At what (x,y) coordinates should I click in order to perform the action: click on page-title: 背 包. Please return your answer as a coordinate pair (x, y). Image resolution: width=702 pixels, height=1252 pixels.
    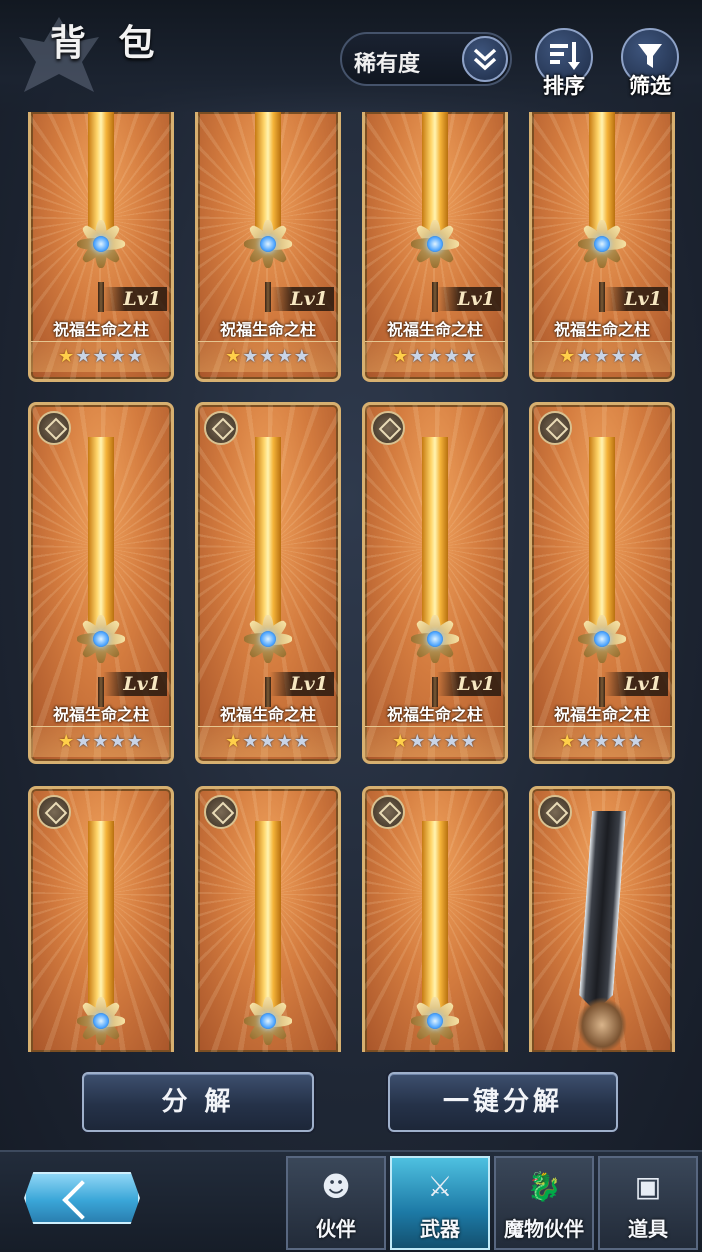
    Looking at the image, I should click on (107, 43).